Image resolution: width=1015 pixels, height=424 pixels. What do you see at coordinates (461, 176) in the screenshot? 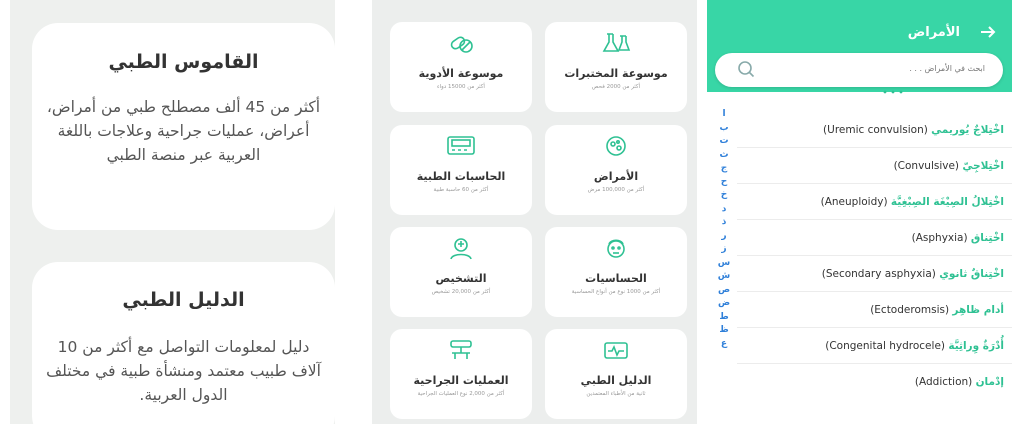
I see `tile-title: الحاسبات الطبية` at bounding box center [461, 176].